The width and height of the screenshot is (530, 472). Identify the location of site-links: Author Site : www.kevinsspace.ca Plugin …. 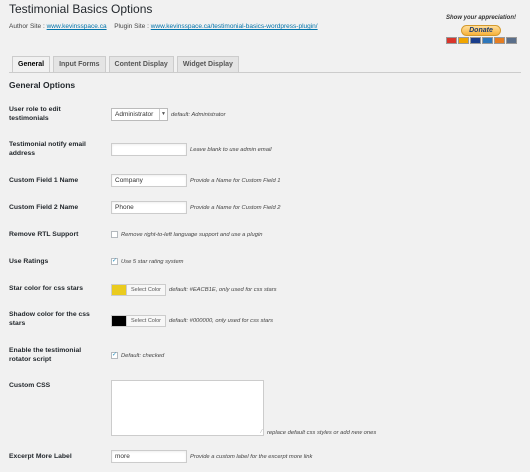
(163, 26).